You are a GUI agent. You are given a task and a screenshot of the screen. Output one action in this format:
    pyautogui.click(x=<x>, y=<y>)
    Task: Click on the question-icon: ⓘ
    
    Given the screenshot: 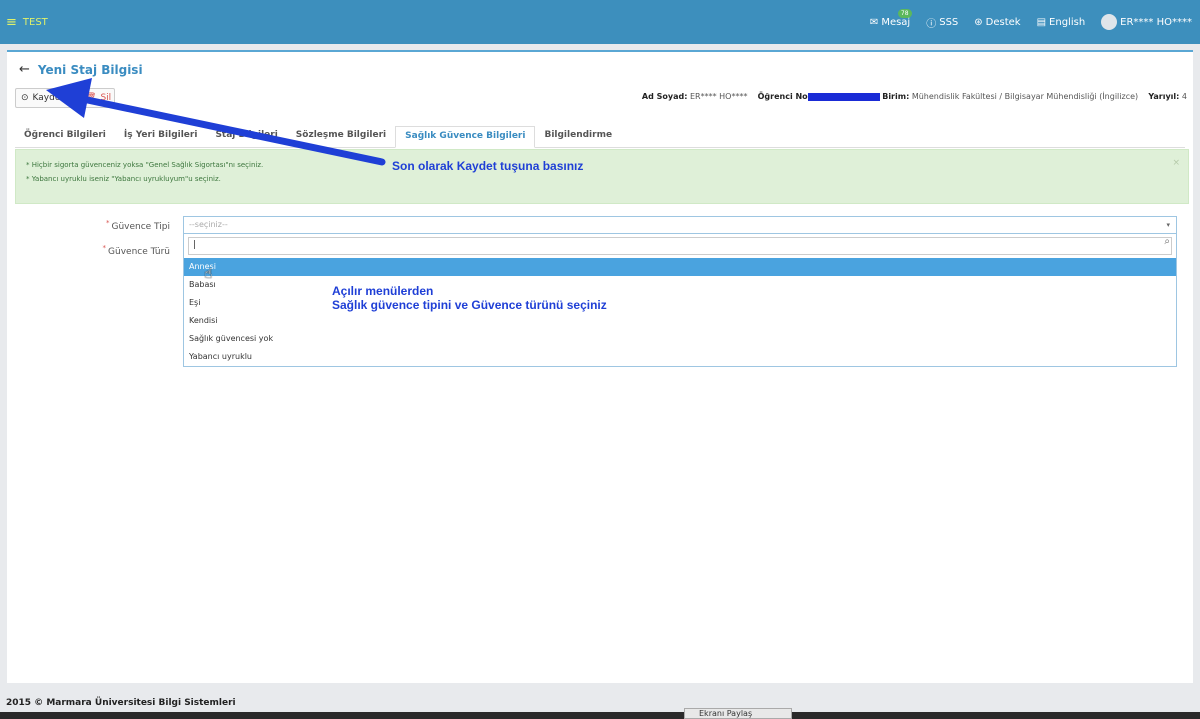 What is the action you would take?
    pyautogui.click(x=931, y=24)
    